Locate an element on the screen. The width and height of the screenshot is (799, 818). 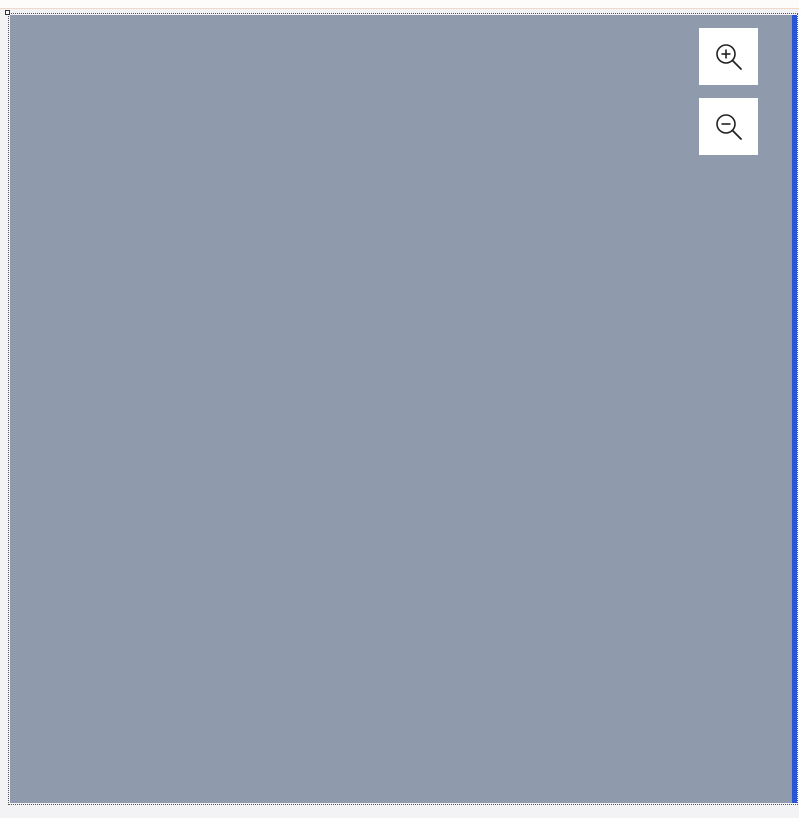
zoom-out-button is located at coordinates (728, 126).